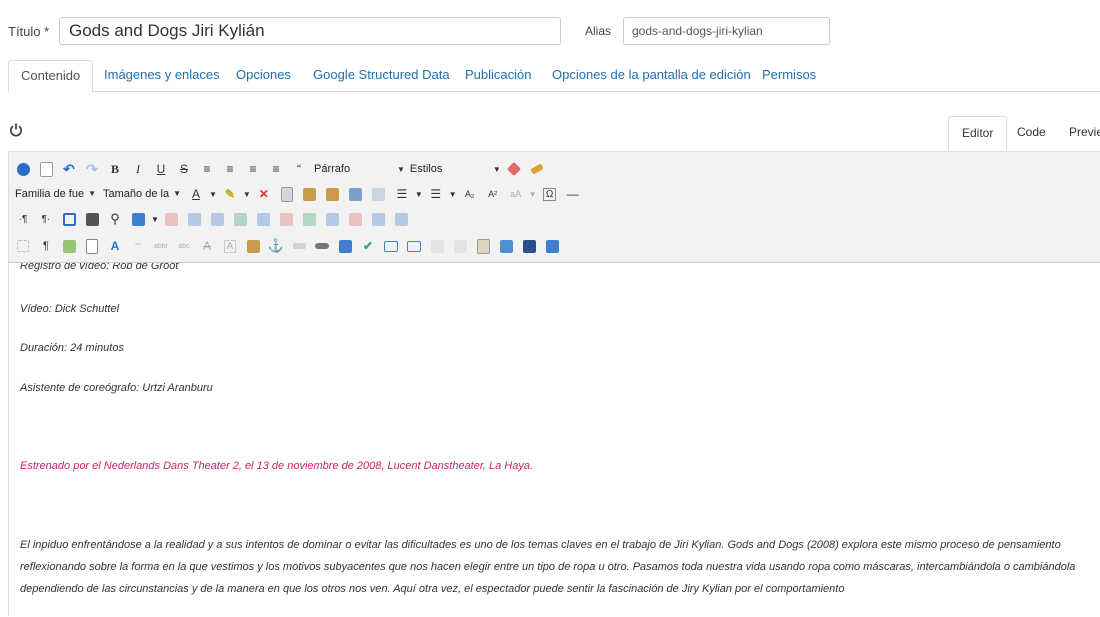  What do you see at coordinates (196, 194) in the screenshot?
I see `text-color-icon: A` at bounding box center [196, 194].